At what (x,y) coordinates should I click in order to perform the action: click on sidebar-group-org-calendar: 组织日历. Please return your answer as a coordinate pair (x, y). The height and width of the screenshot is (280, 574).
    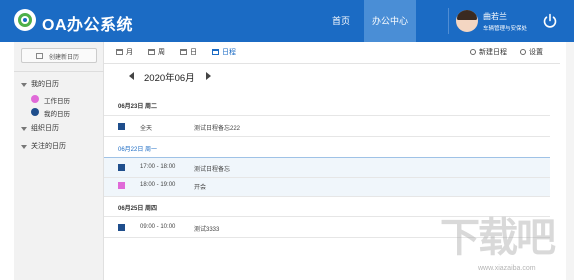
    Looking at the image, I should click on (45, 128).